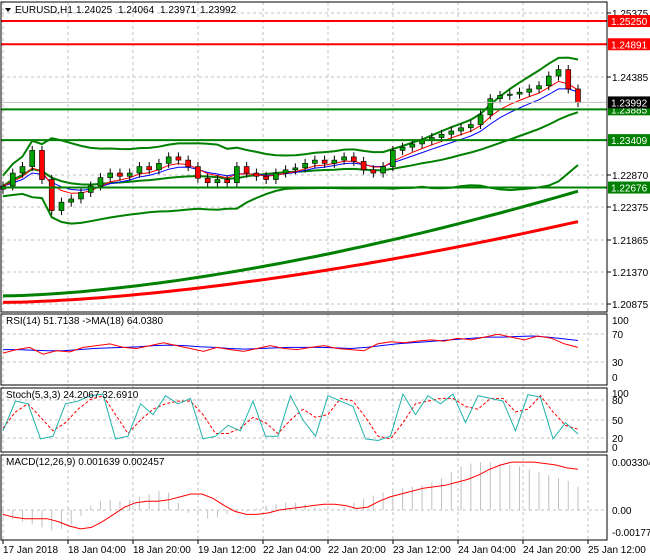 The height and width of the screenshot is (560, 650). Describe the element at coordinates (631, 463) in the screenshot. I see `y-tick-label: 0.003304` at that location.